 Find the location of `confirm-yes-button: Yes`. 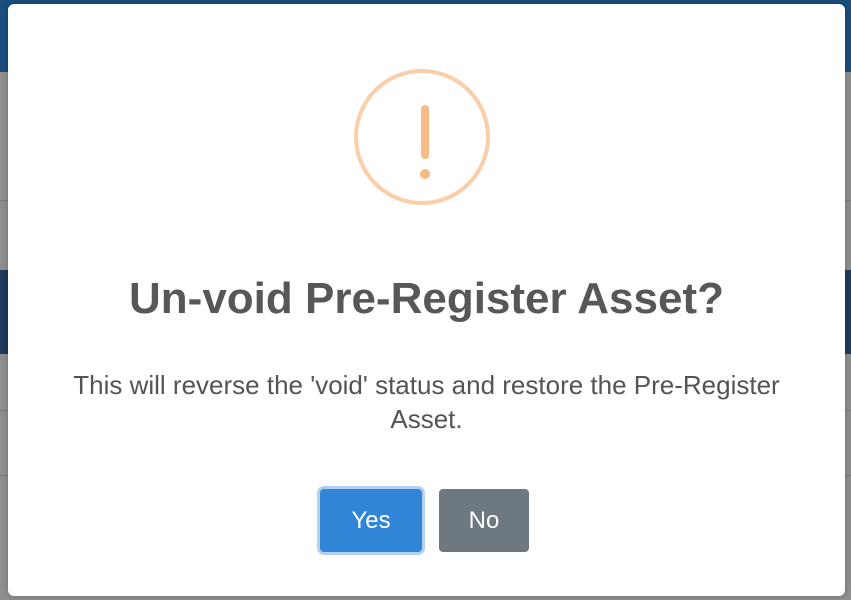

confirm-yes-button: Yes is located at coordinates (371, 520).